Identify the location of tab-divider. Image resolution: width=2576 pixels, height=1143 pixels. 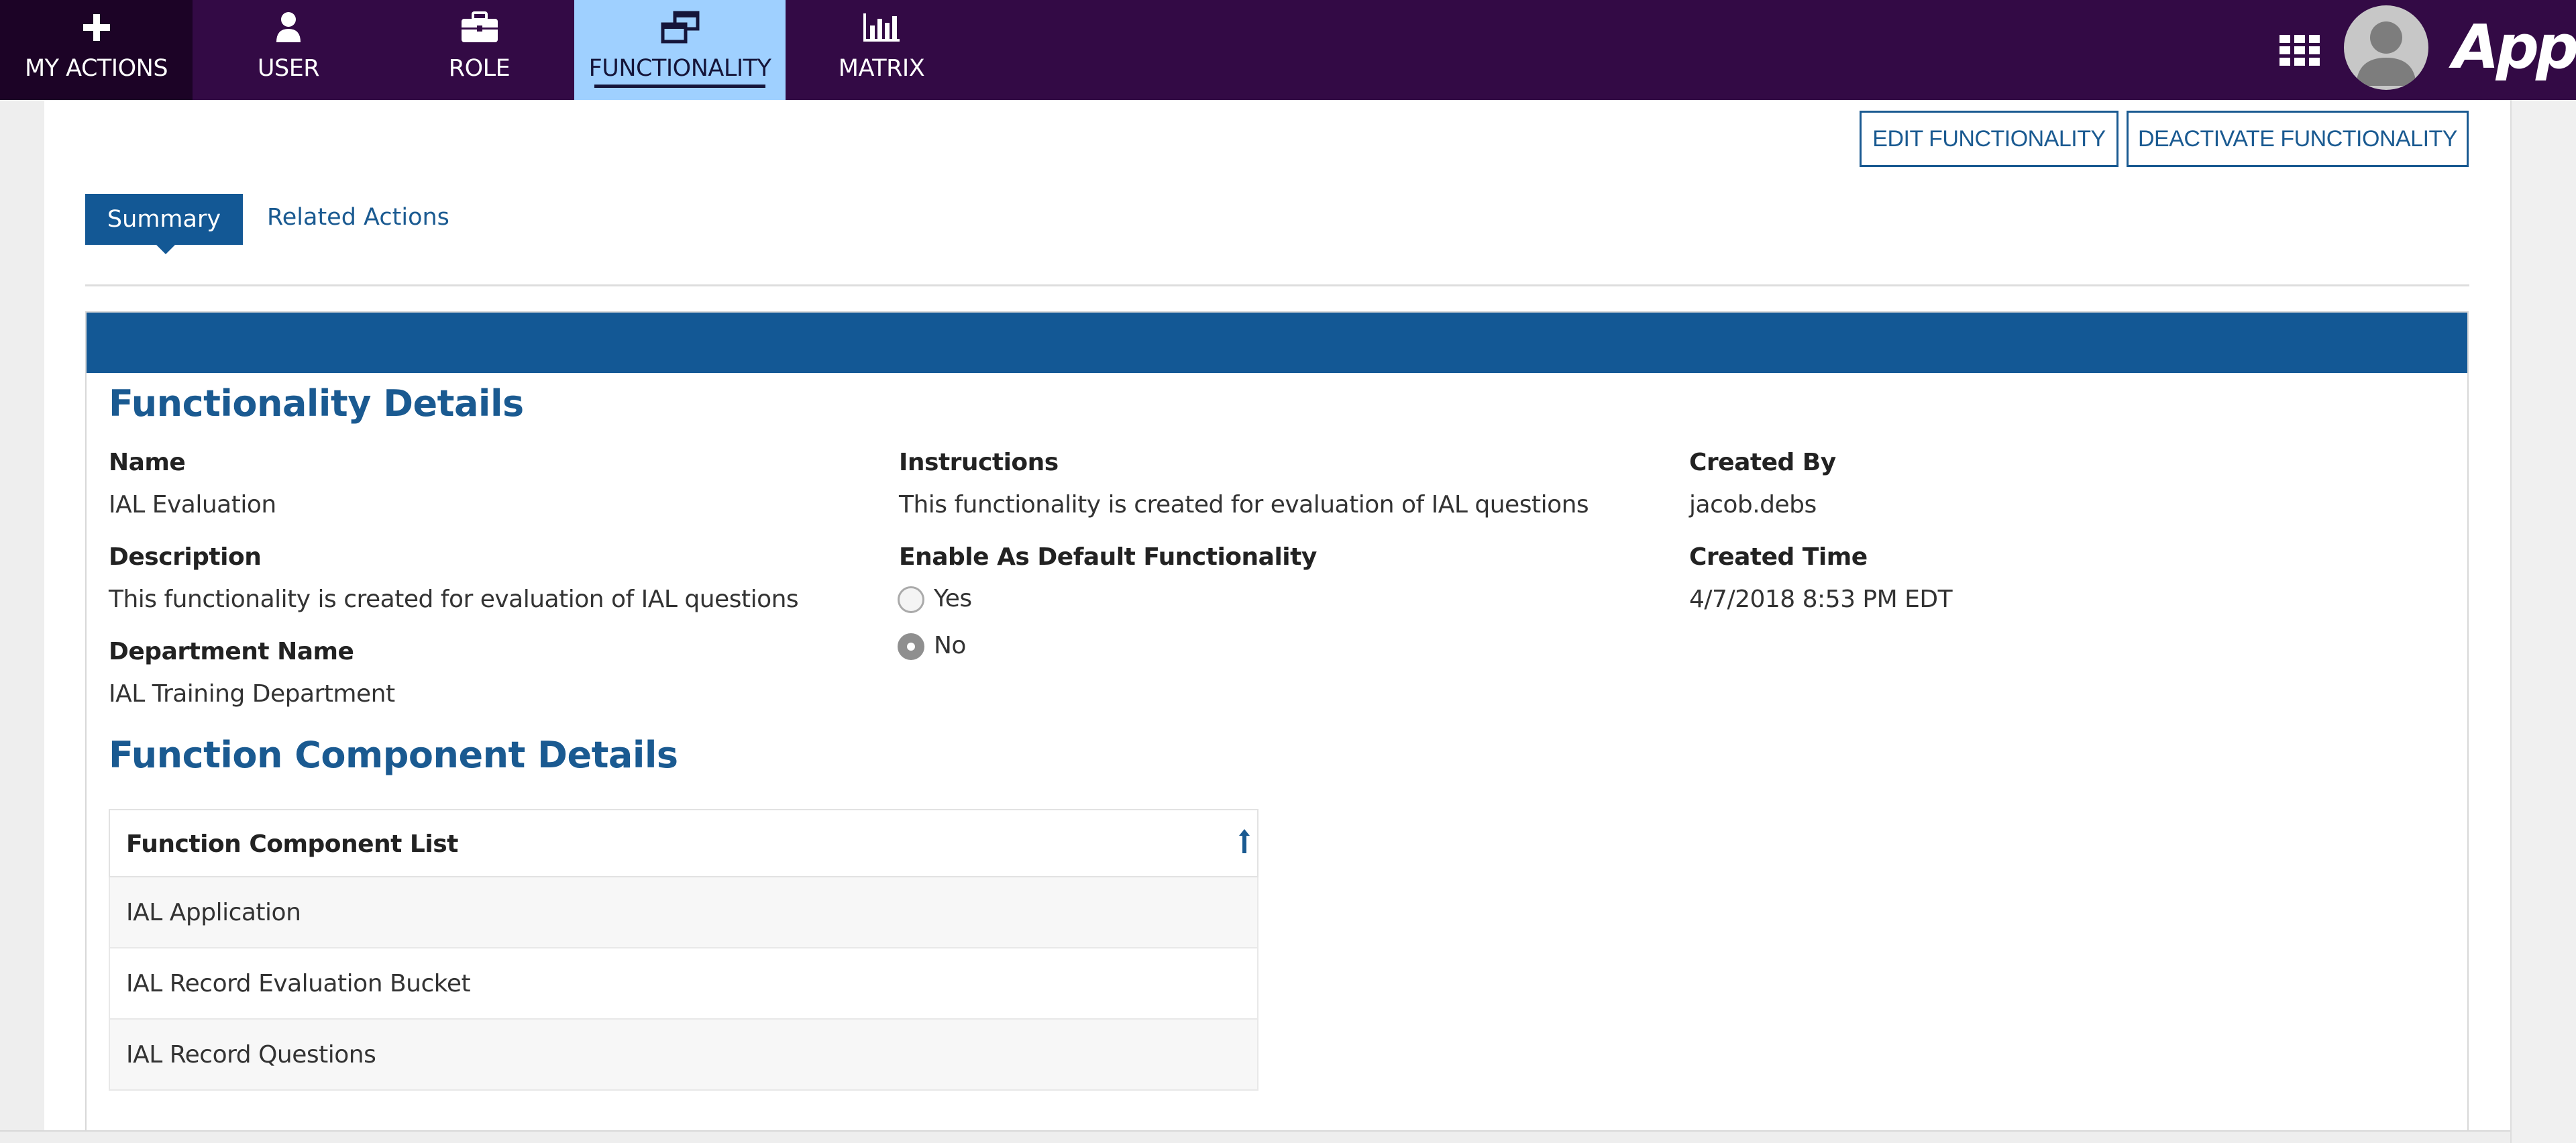
(1277, 285).